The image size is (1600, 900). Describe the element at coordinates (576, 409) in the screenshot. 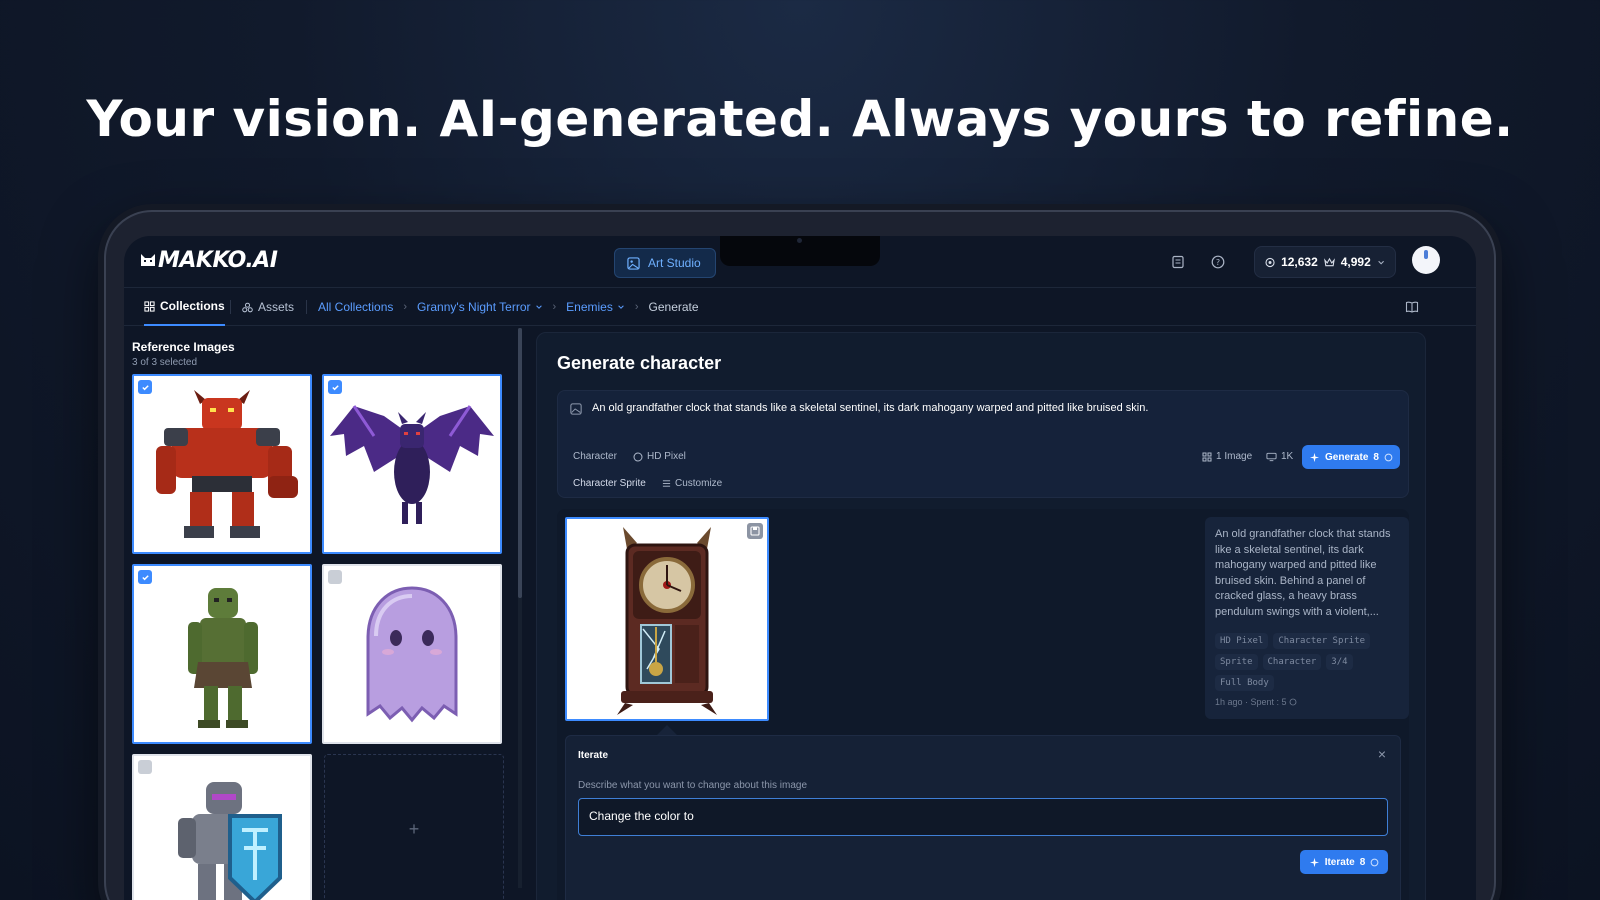

I see `prompt-image-icon` at that location.